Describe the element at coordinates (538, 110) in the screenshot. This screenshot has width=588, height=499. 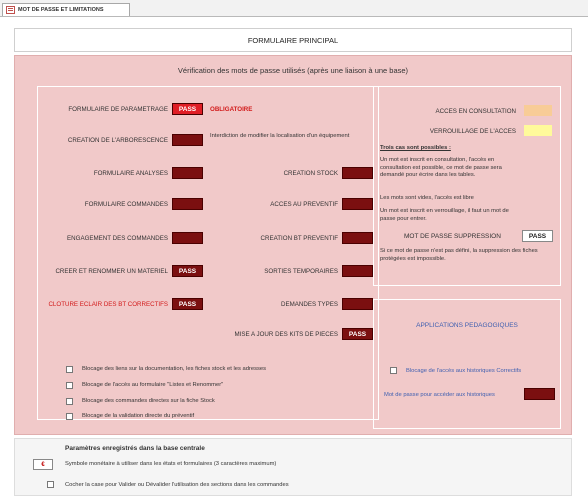
I see `field-acces-consultation` at that location.